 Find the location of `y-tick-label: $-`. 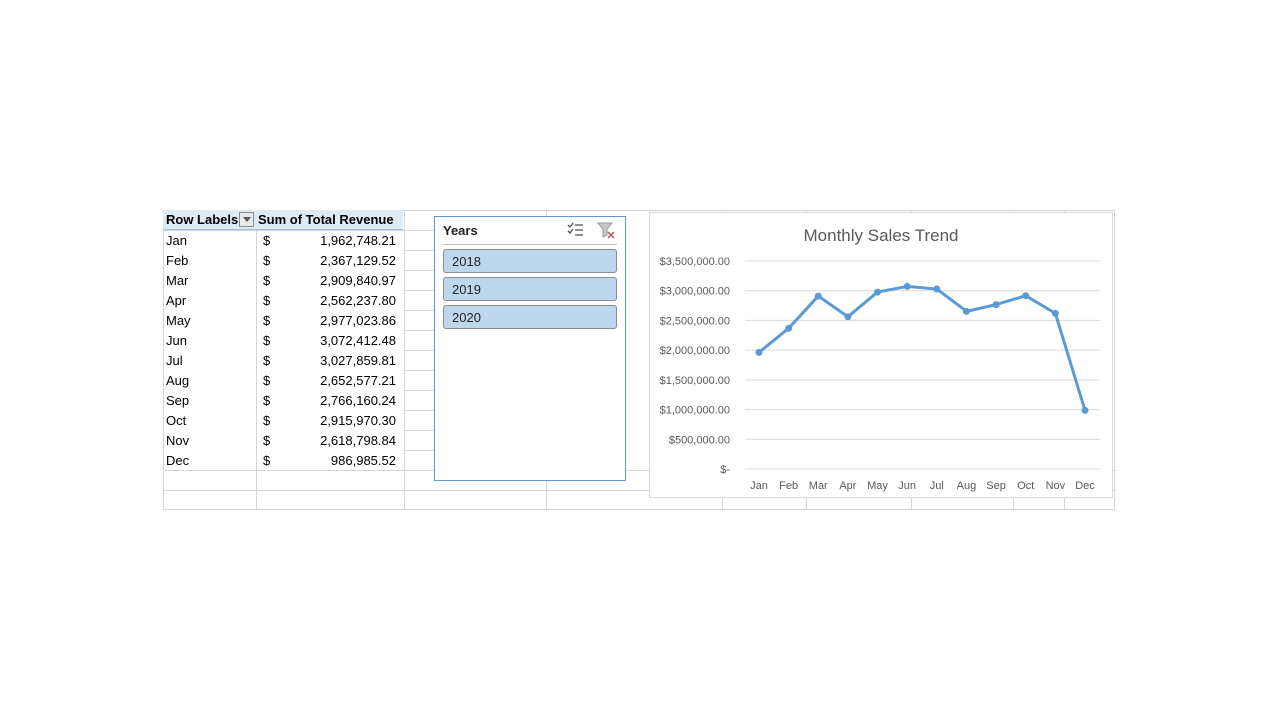

y-tick-label: $- is located at coordinates (725, 470).